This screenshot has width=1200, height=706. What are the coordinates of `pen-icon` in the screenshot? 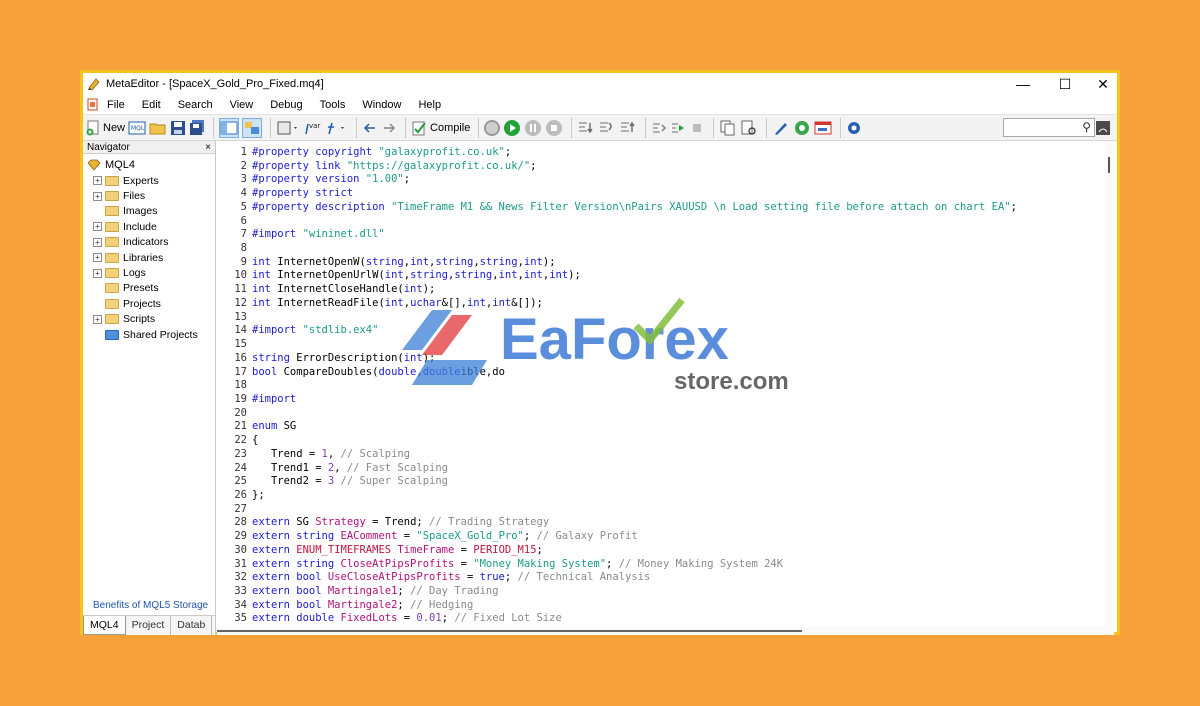 It's located at (781, 128).